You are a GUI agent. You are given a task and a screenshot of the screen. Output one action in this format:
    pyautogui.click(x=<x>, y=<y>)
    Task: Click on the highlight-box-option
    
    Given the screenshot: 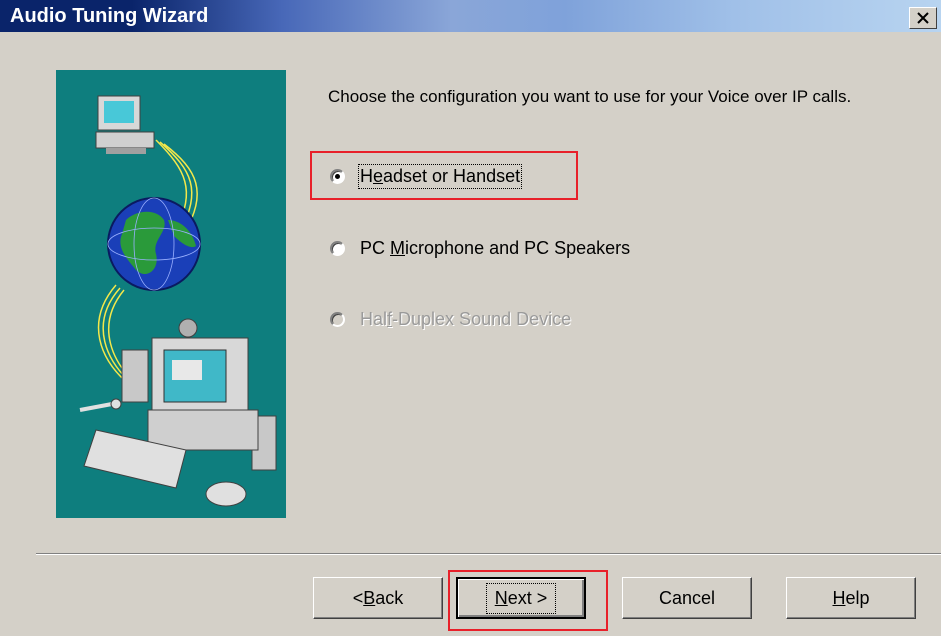 What is the action you would take?
    pyautogui.click(x=444, y=175)
    